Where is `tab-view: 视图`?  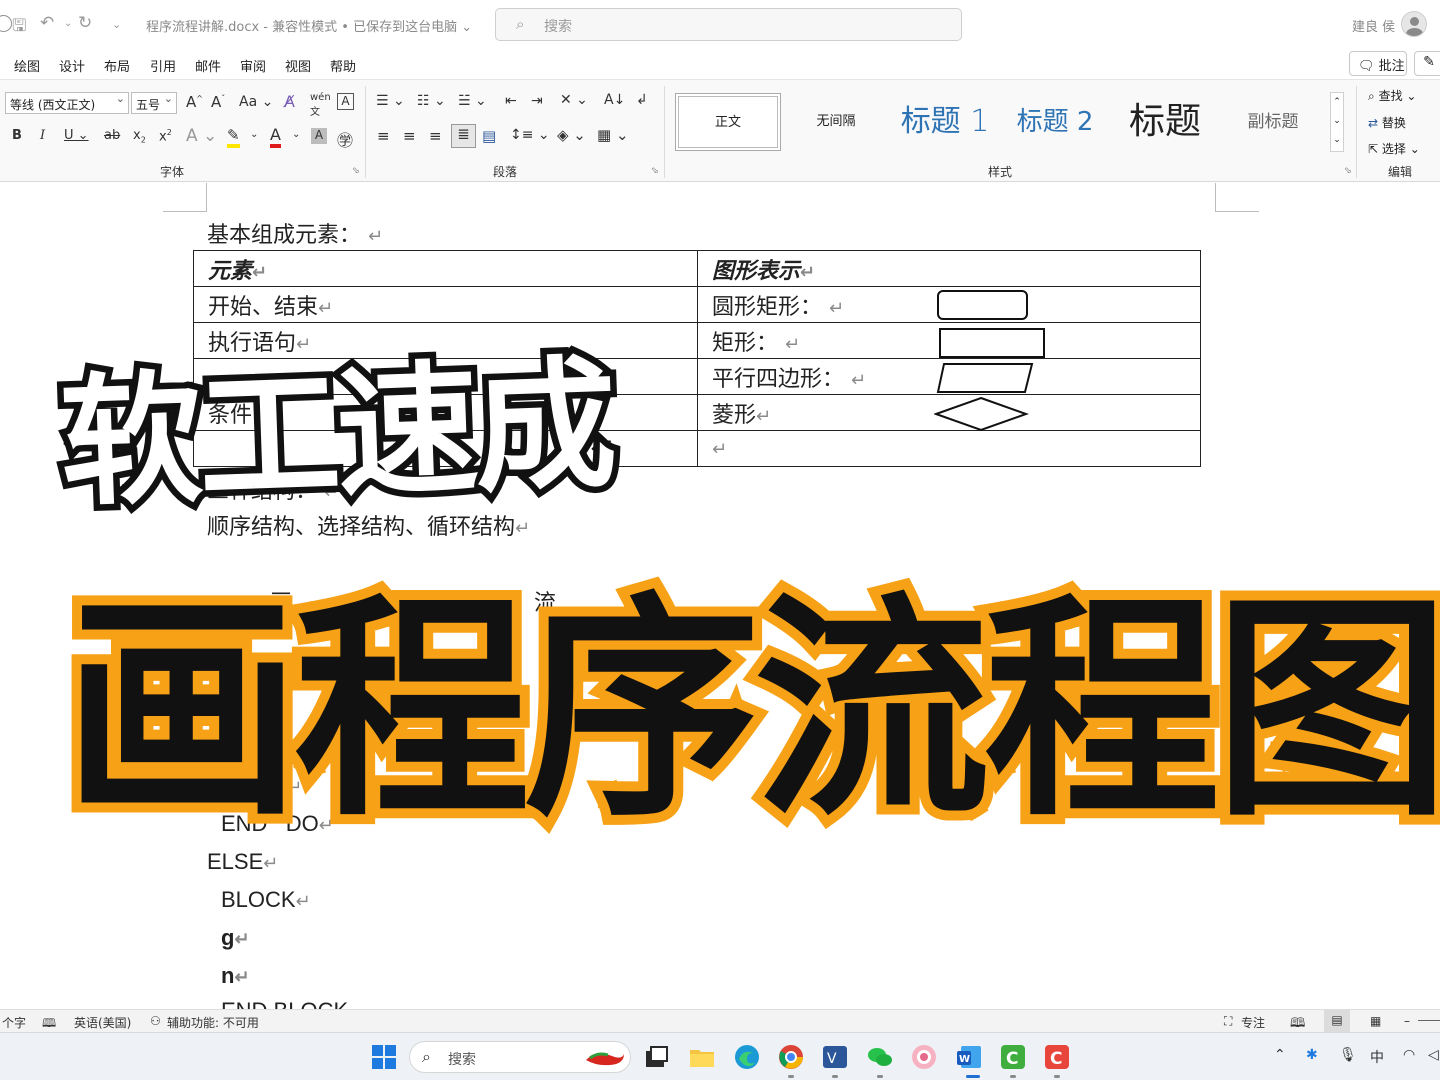
tab-view: 视图 is located at coordinates (298, 65).